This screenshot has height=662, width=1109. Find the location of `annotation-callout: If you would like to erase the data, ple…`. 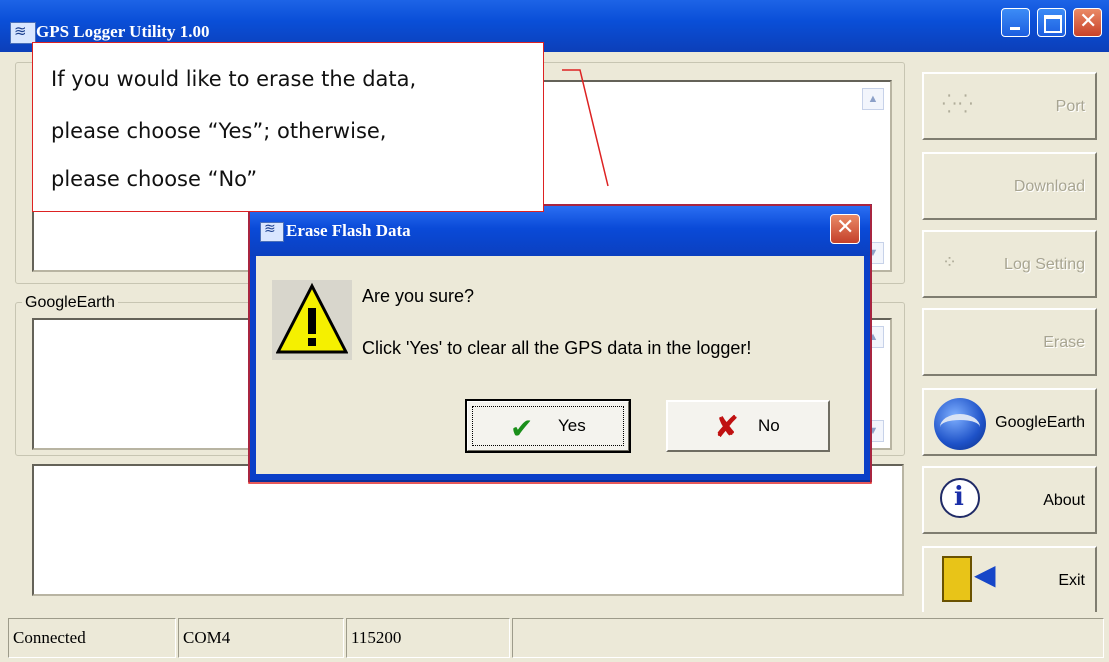

annotation-callout: If you would like to erase the data, ple… is located at coordinates (288, 127).